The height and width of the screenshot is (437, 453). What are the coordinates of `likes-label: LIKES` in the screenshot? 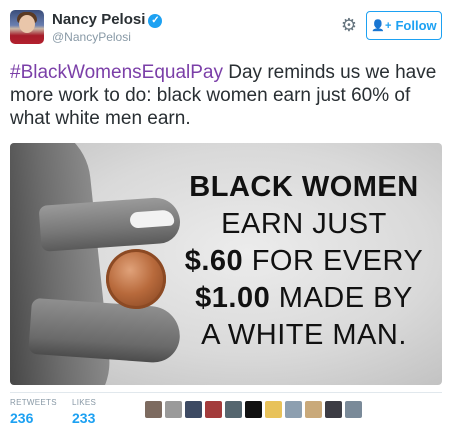 It's located at (84, 402).